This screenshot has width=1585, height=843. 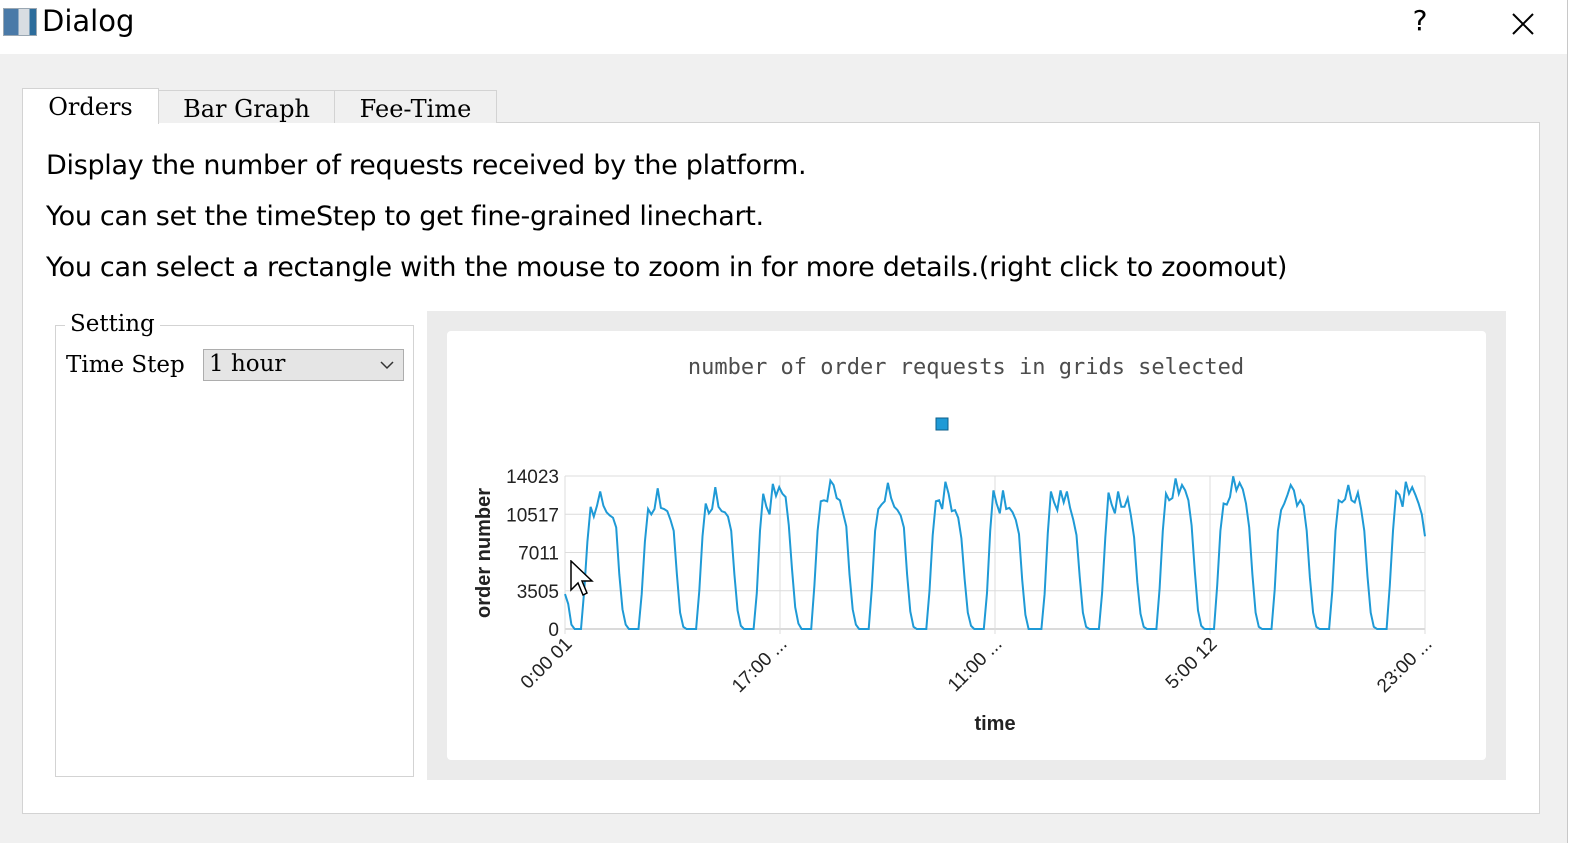 I want to click on y-tick-label: 3505, so click(x=538, y=592).